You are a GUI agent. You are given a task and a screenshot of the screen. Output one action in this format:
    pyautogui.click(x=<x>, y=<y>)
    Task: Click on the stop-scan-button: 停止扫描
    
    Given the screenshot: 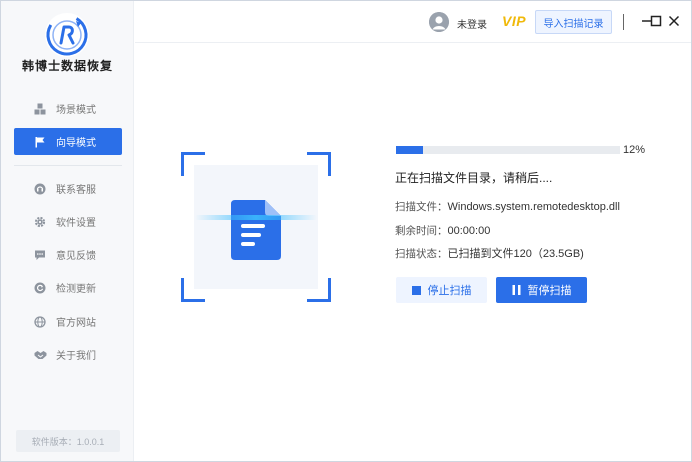 What is the action you would take?
    pyautogui.click(x=441, y=290)
    